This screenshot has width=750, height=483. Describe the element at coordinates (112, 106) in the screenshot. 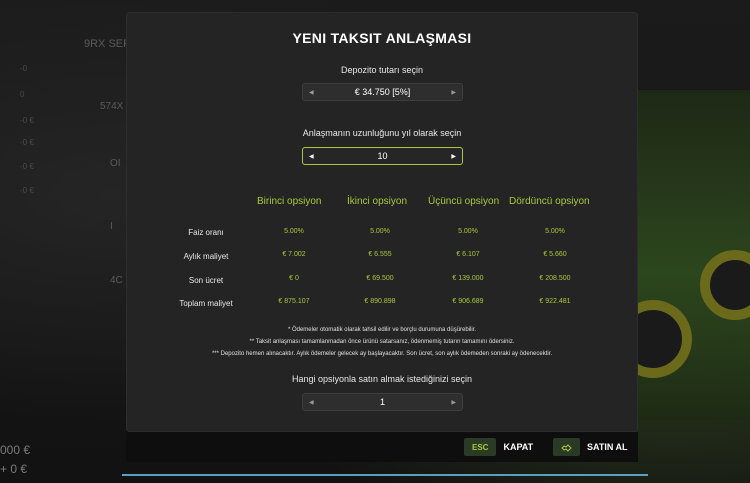

I see `bg-vehicle-label: 574X` at that location.